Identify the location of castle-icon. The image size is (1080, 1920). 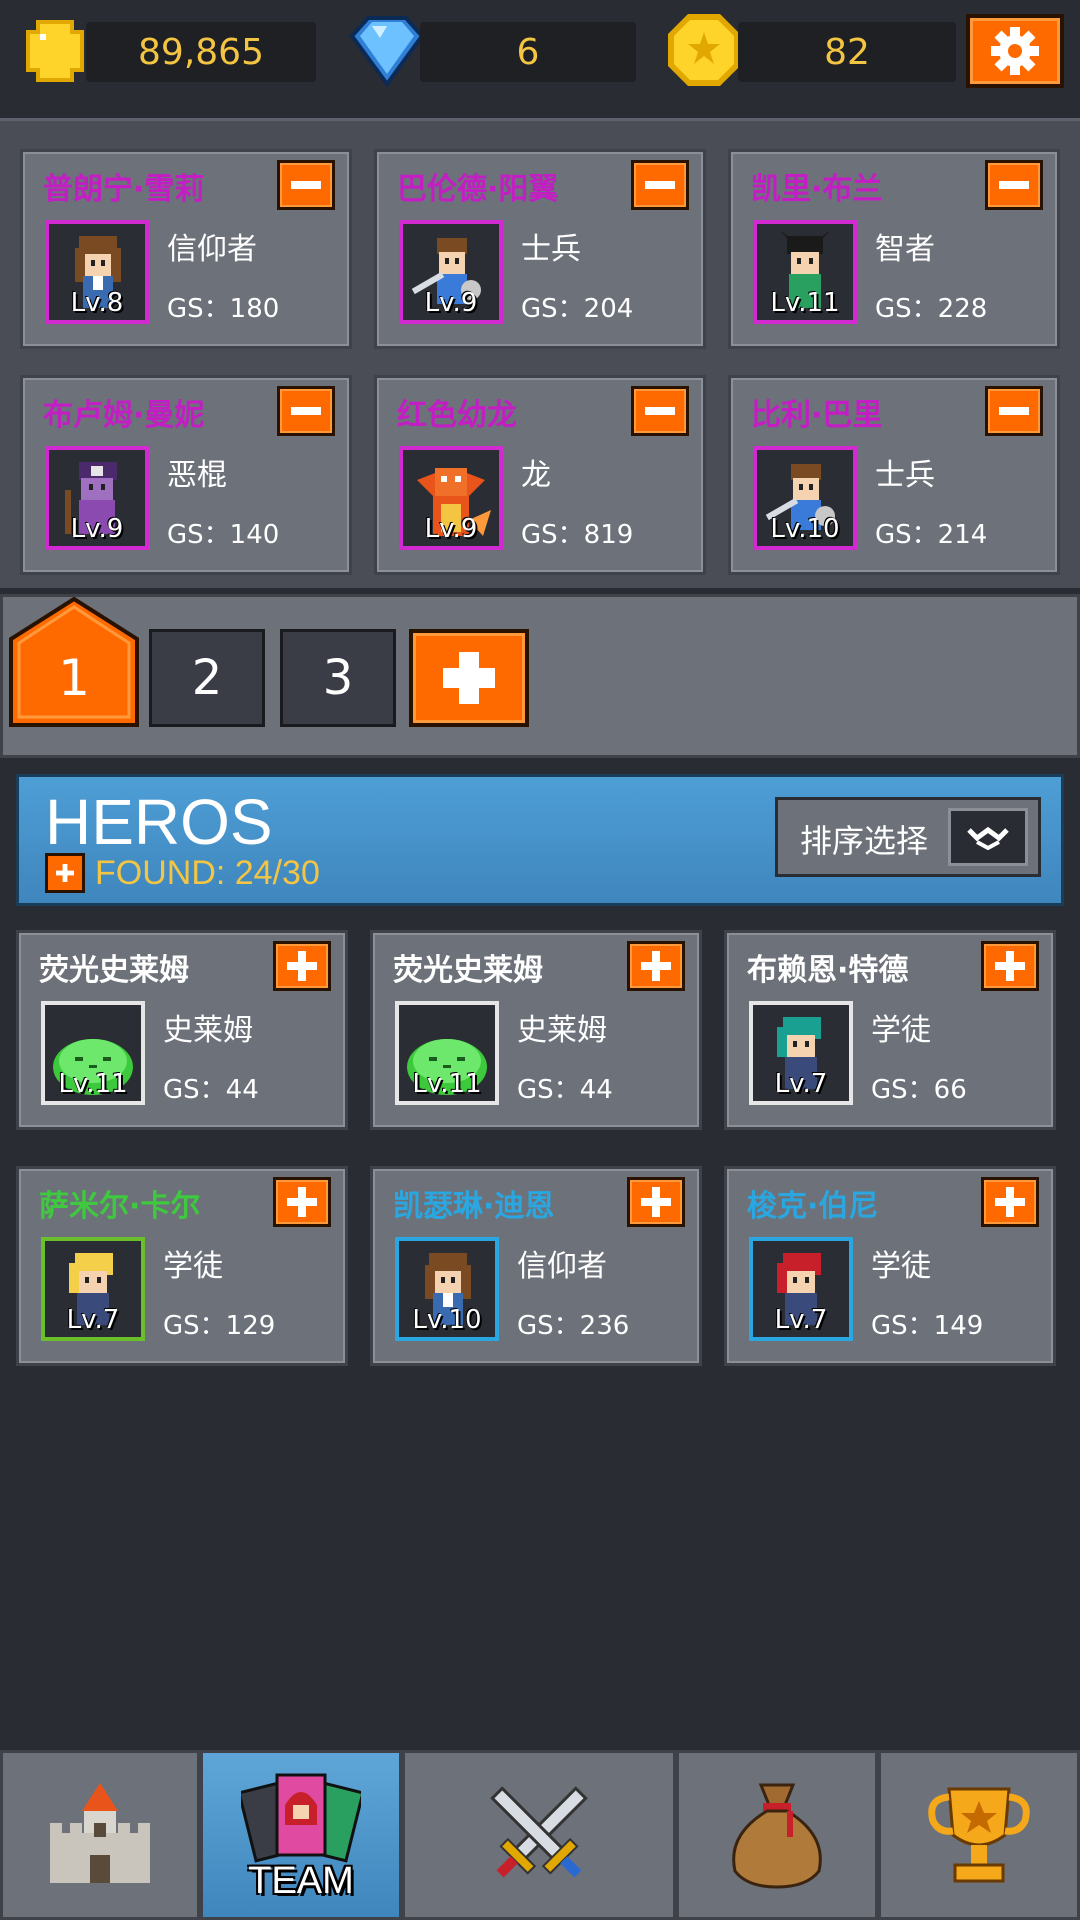
(100, 1833).